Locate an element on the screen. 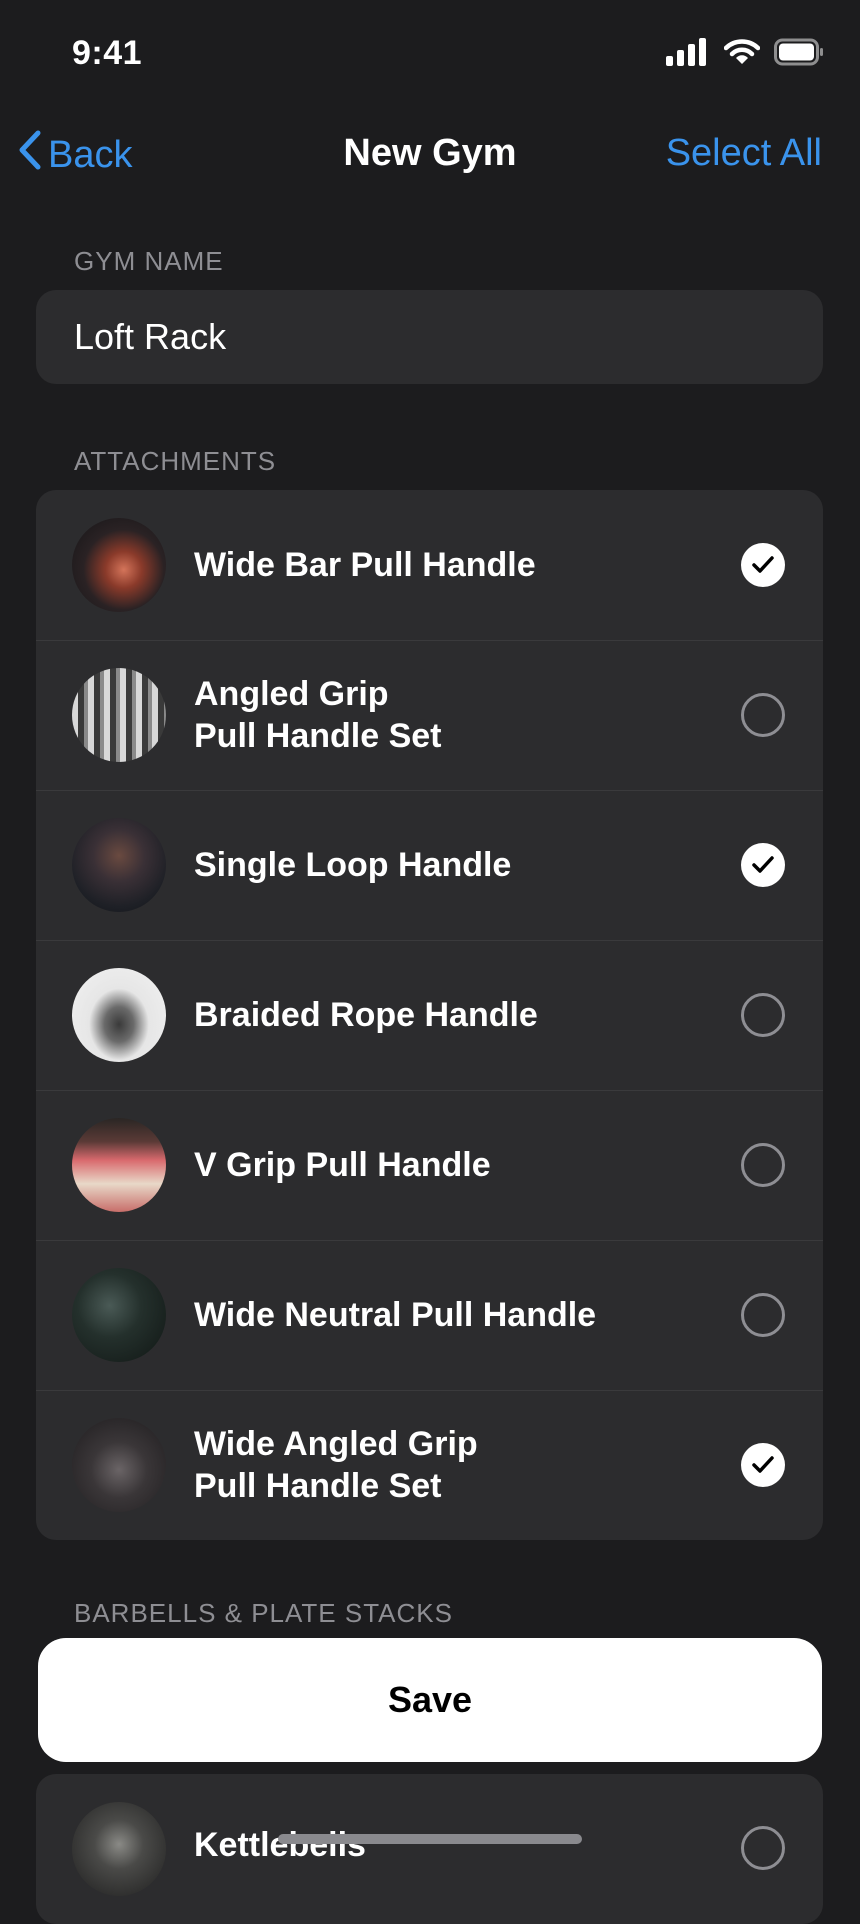 This screenshot has width=860, height=1924. status-icons is located at coordinates (745, 54).